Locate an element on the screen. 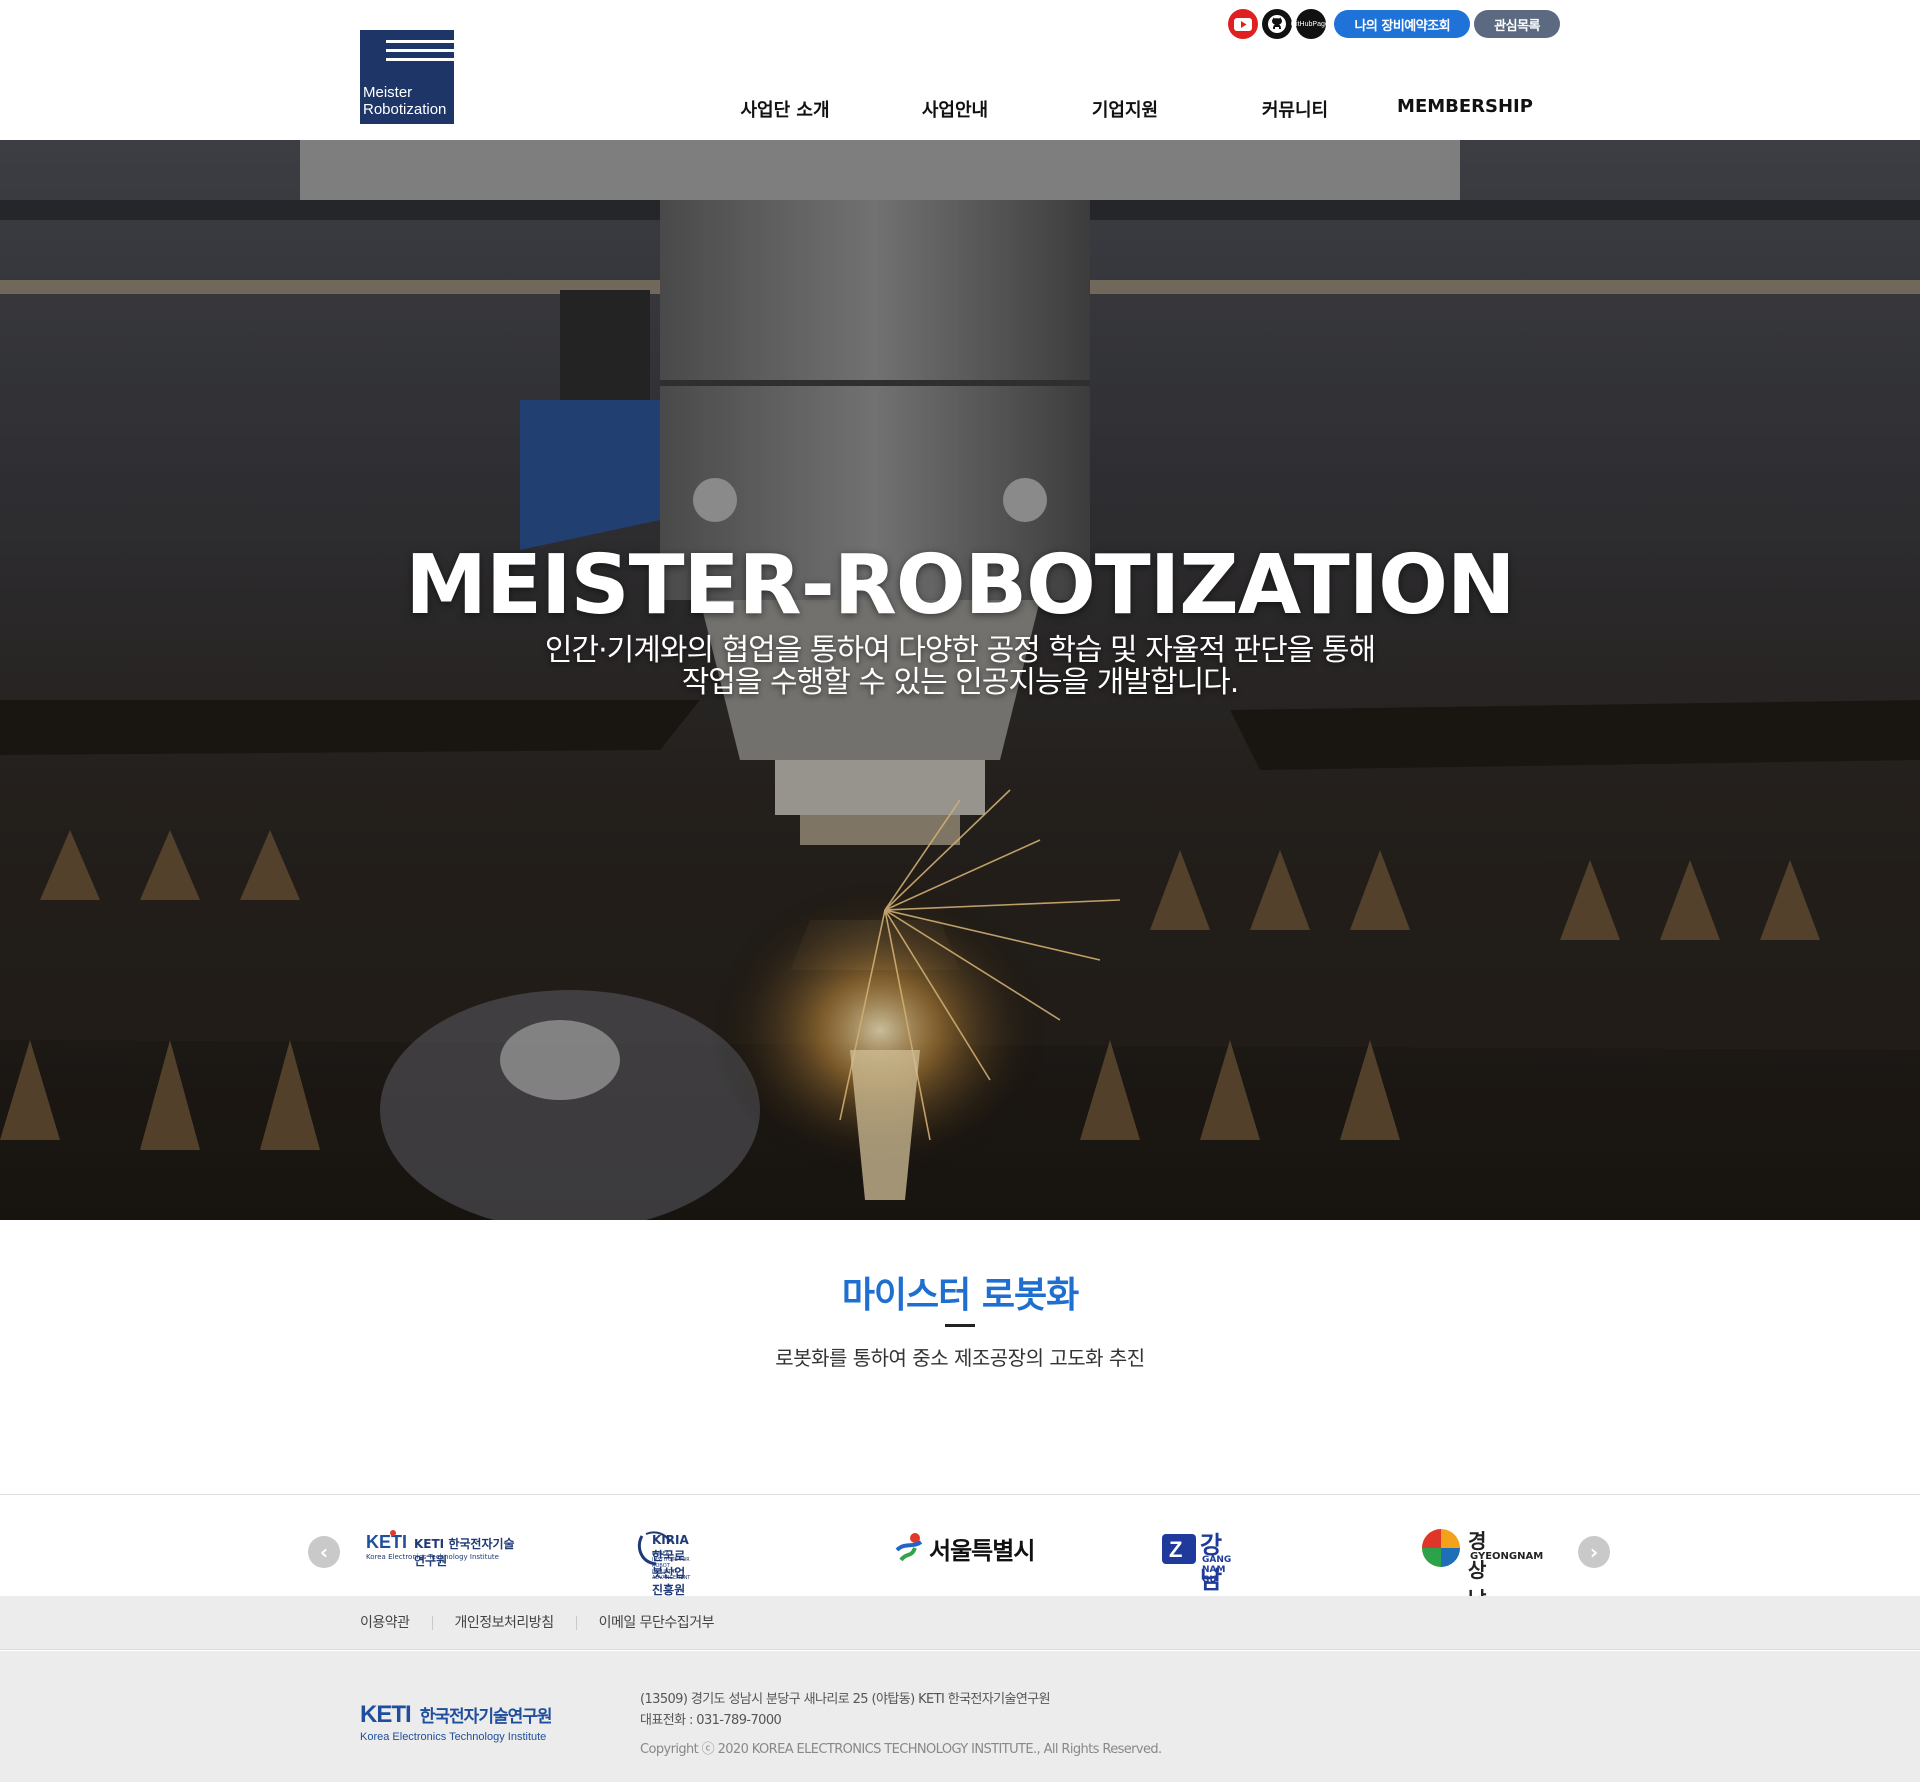  partner-logo-seoul: 서울특별시 is located at coordinates (964, 1548).